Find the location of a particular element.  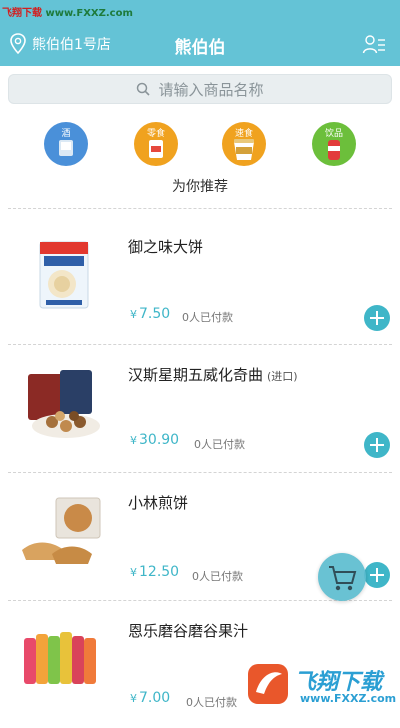

product-name-text: 恩乐磨谷磨谷果汁 is located at coordinates (188, 631).